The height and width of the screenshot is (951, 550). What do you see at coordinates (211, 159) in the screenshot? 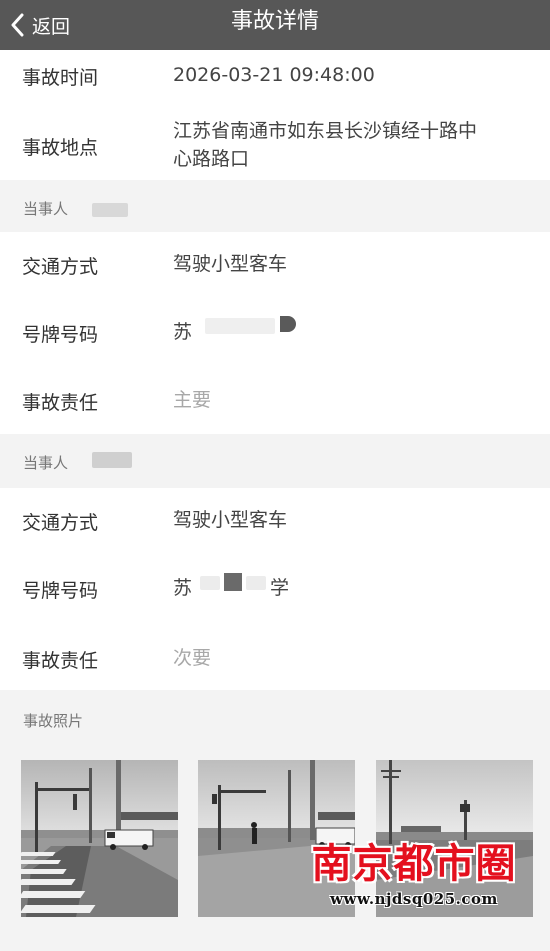
I see `accident-location-line2: 心路路口` at bounding box center [211, 159].